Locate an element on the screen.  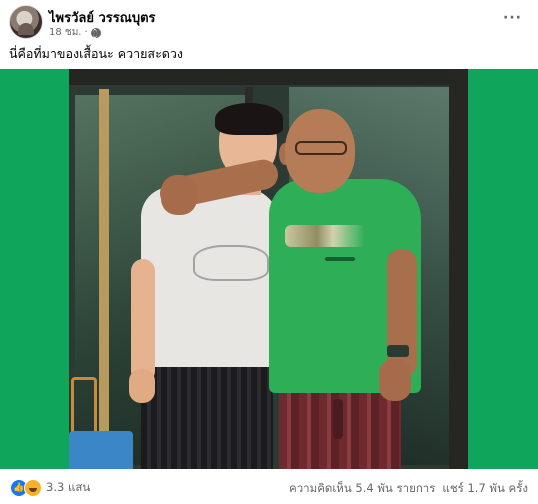
post-time: 18 ชม. is located at coordinates (65, 32).